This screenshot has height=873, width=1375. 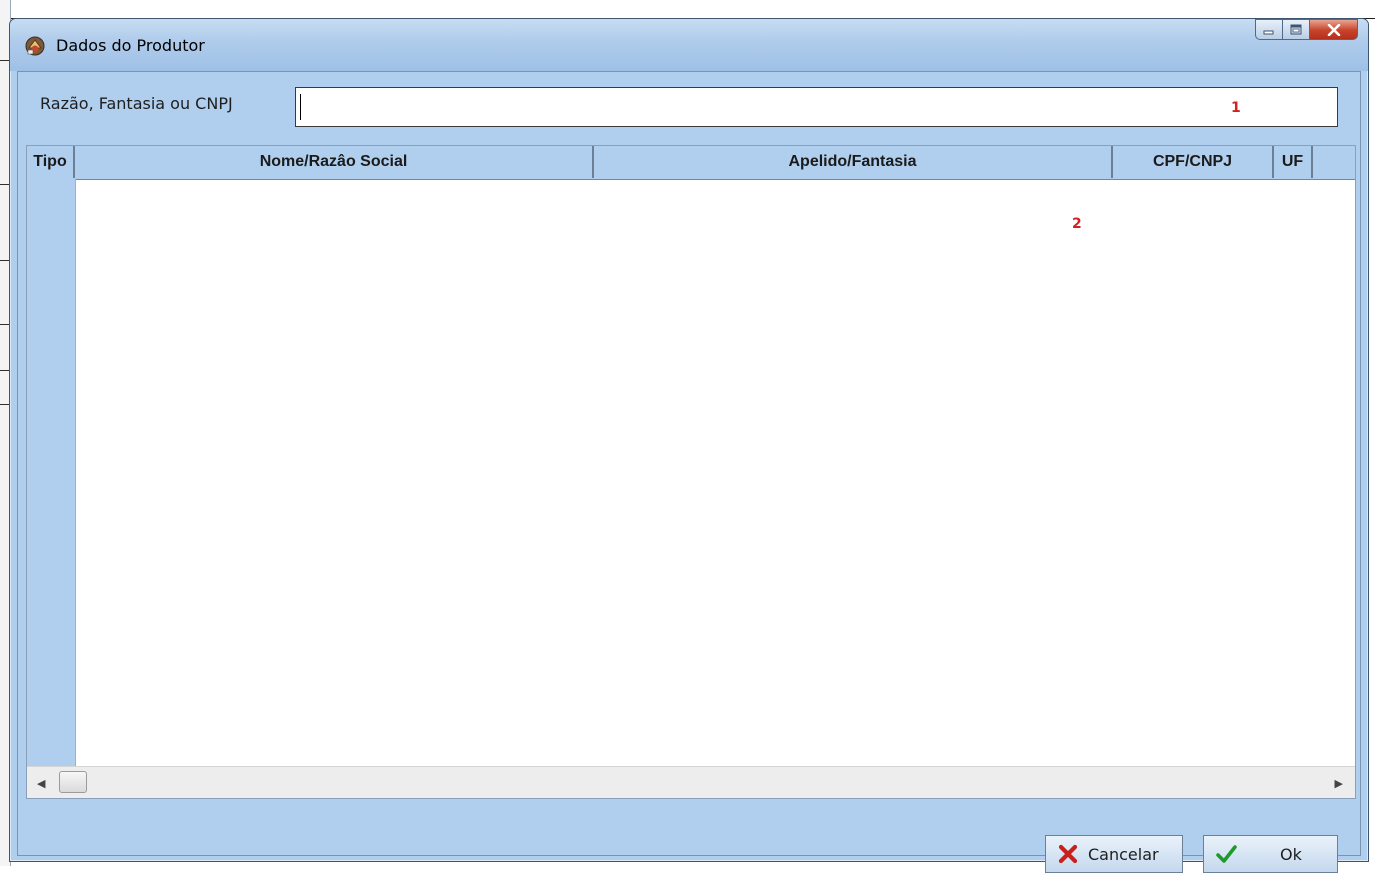 I want to click on scroll-left-icon: ◀, so click(x=41, y=783).